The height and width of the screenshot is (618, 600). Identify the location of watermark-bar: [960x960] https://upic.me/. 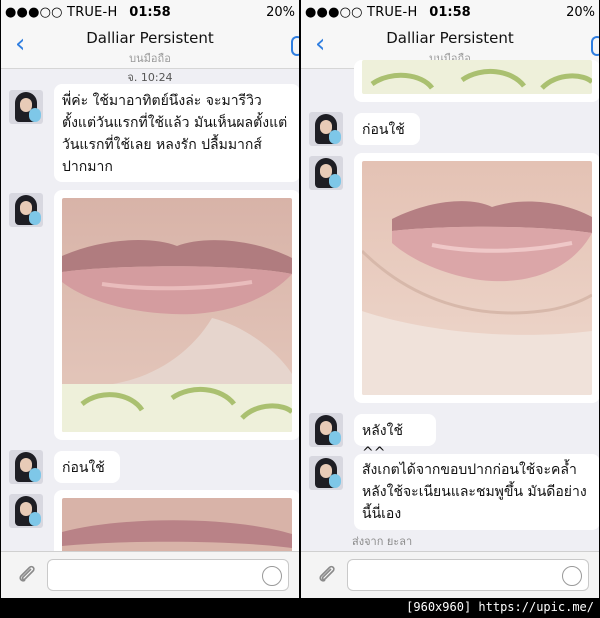
(300, 608).